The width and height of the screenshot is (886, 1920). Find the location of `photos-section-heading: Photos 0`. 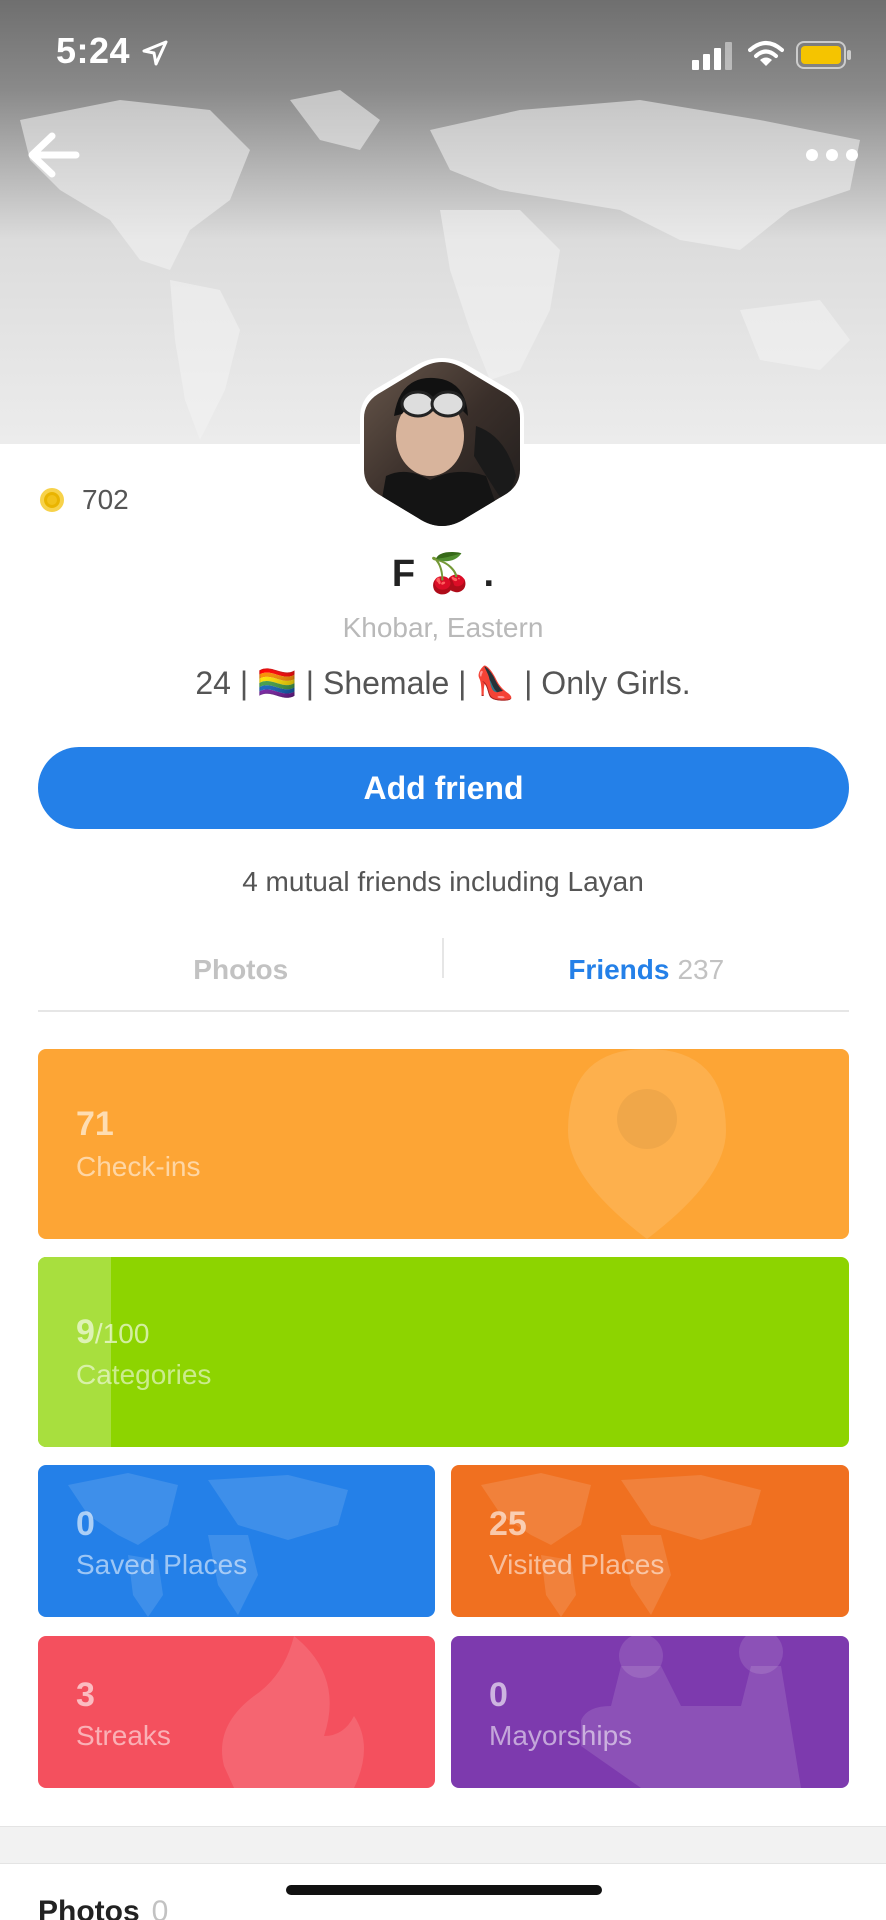

photos-section-heading: Photos 0 is located at coordinates (103, 1907).